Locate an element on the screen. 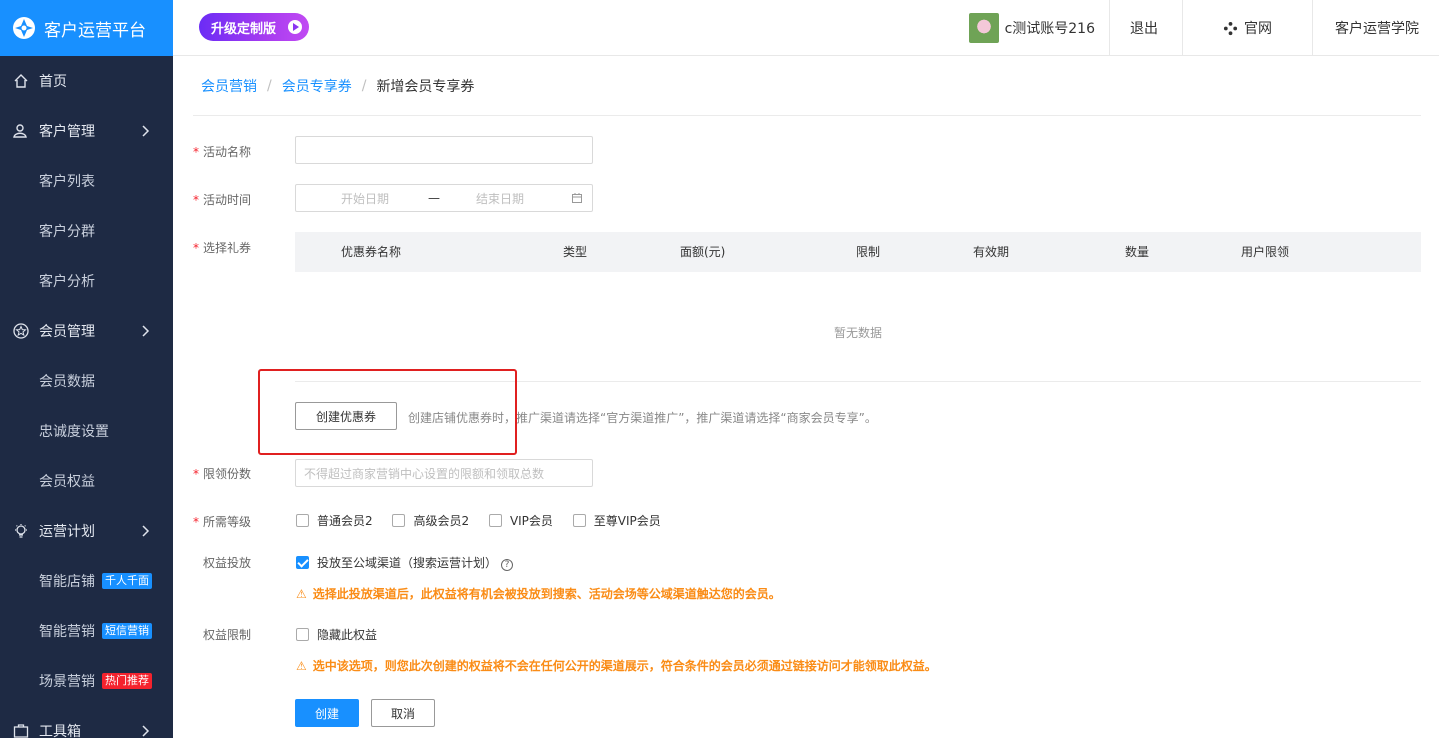 The width and height of the screenshot is (1439, 738). logout-label: 退出 is located at coordinates (1144, 29).